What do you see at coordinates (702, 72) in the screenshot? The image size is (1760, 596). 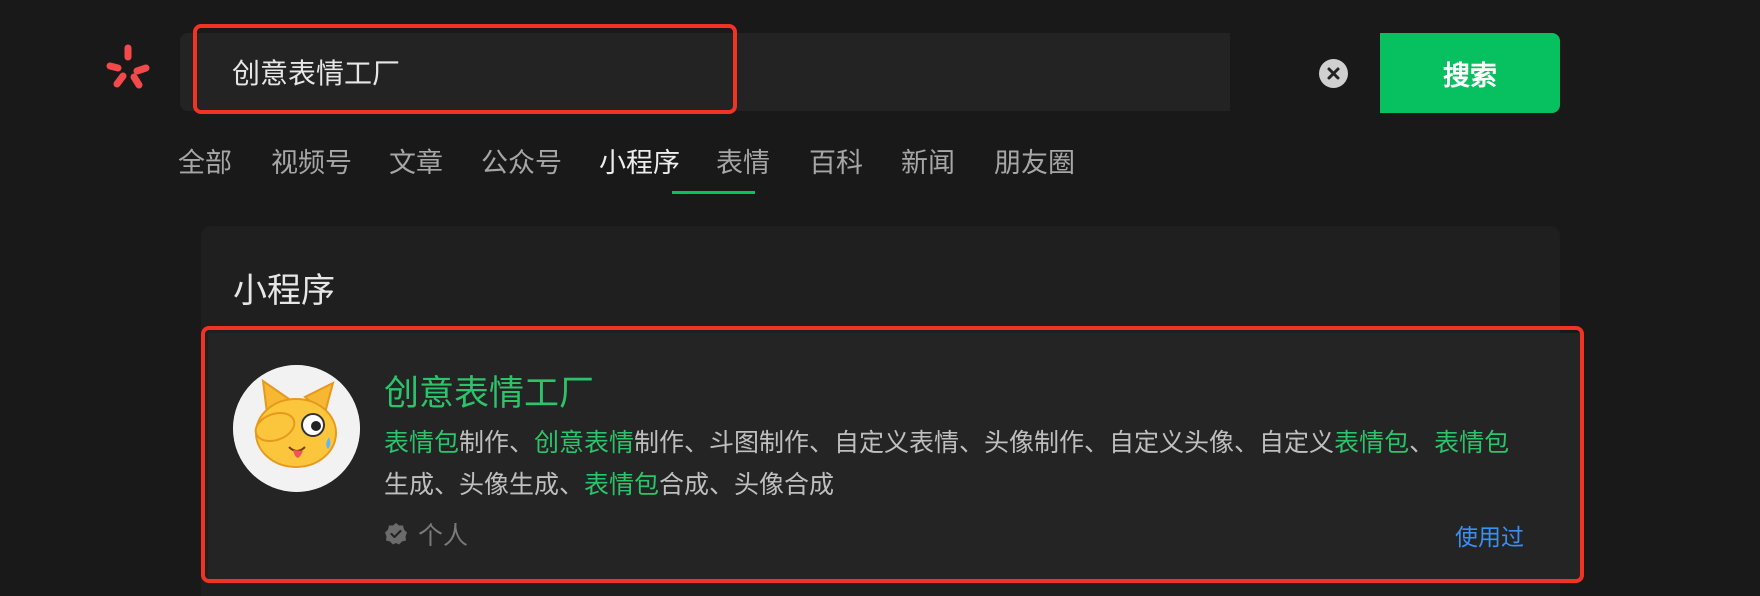 I see `search-input` at bounding box center [702, 72].